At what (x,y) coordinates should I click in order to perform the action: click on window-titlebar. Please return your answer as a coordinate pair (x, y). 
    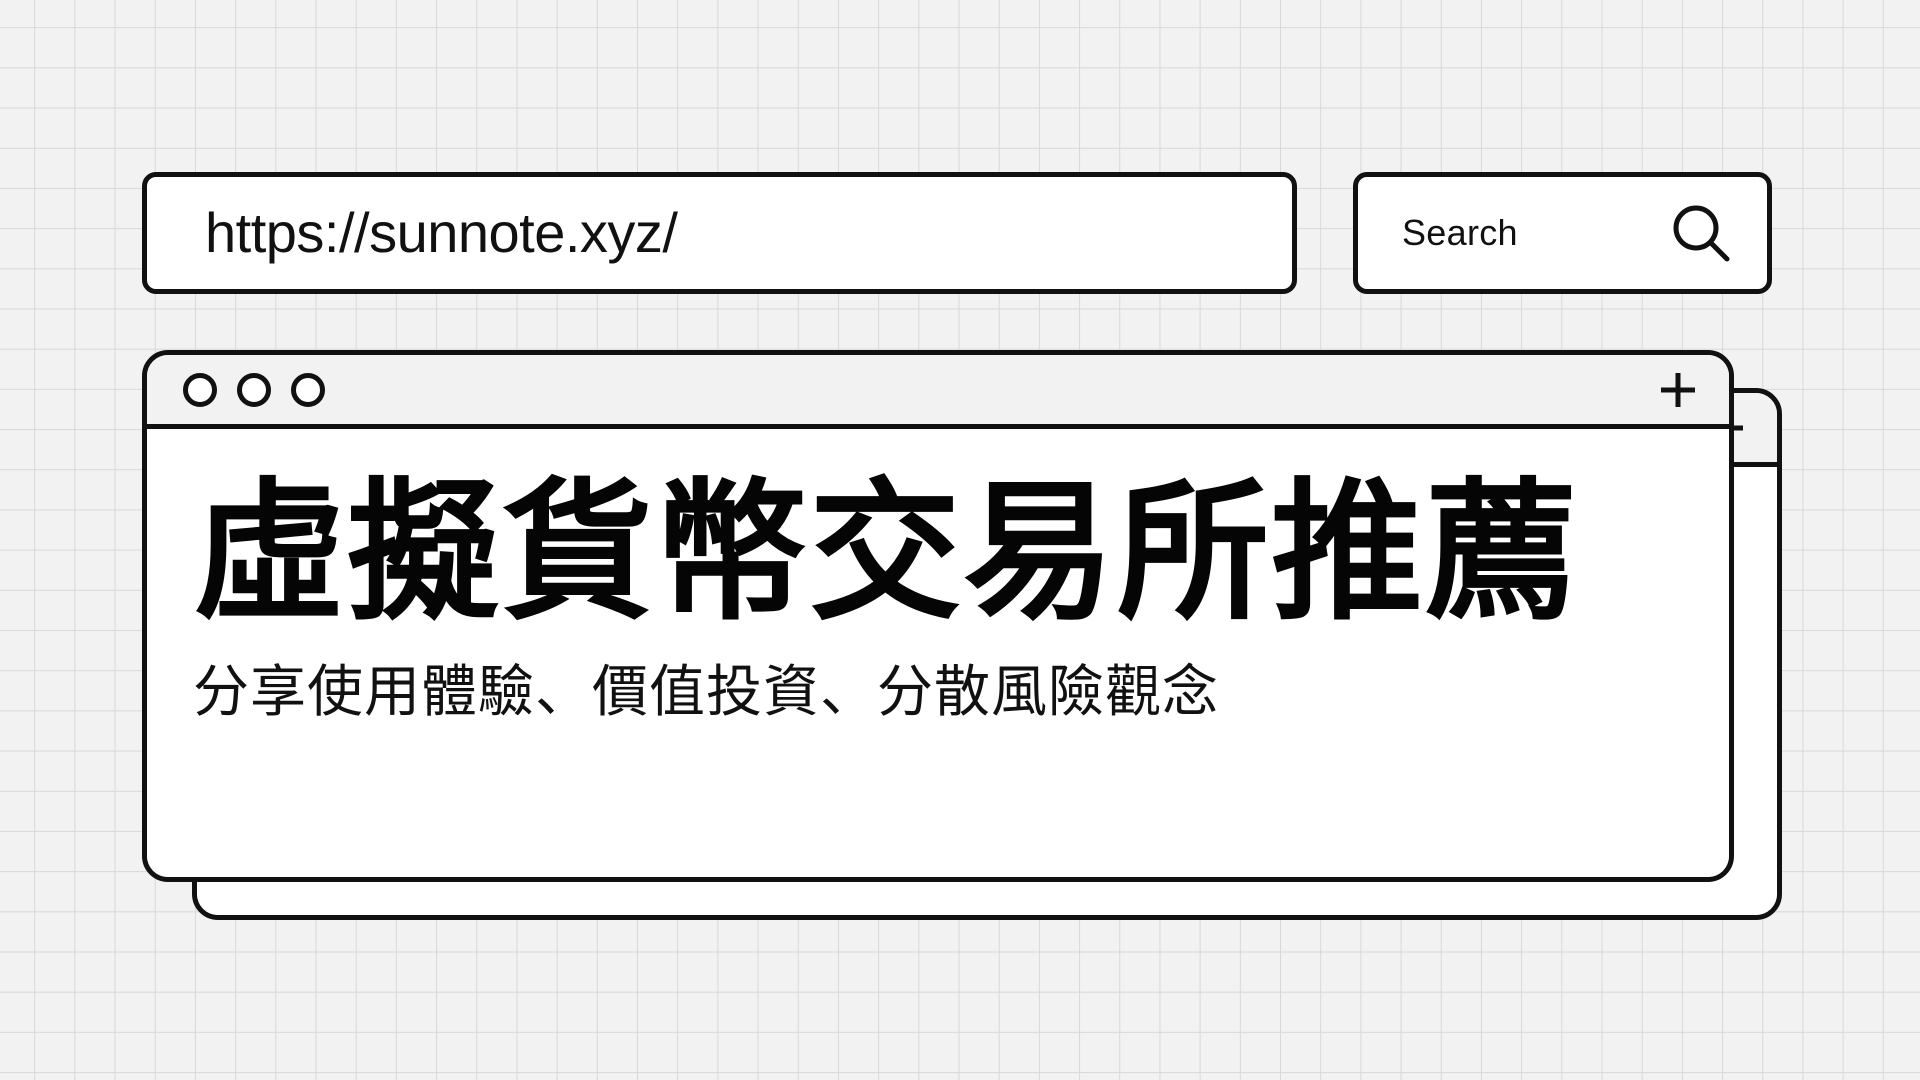
    Looking at the image, I should click on (938, 392).